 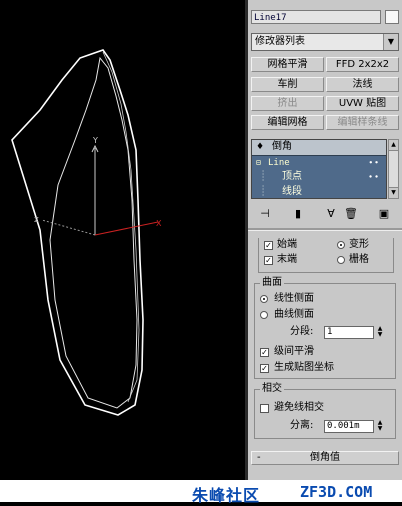 What do you see at coordinates (349, 426) in the screenshot?
I see `separation-input: 0.001m` at bounding box center [349, 426].